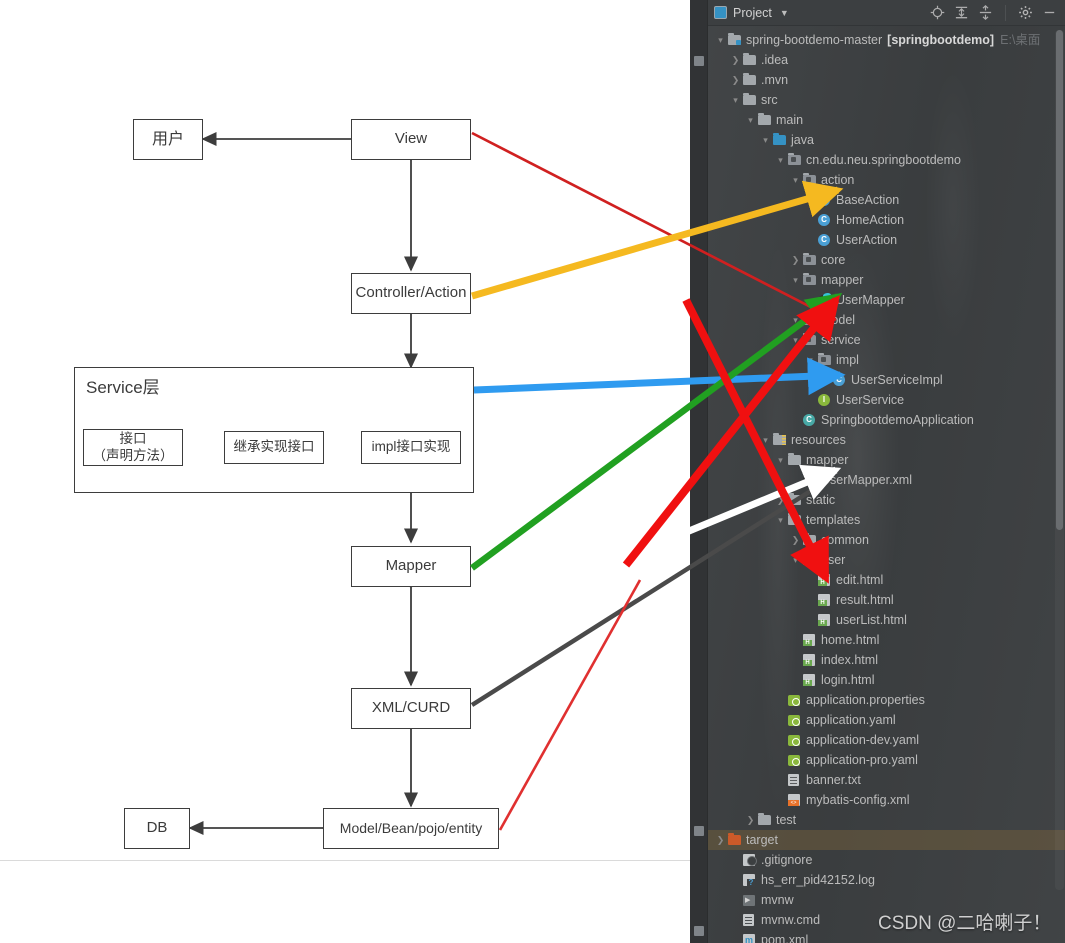 Image resolution: width=1065 pixels, height=943 pixels. Describe the element at coordinates (794, 720) in the screenshot. I see `yaml-icon` at that location.